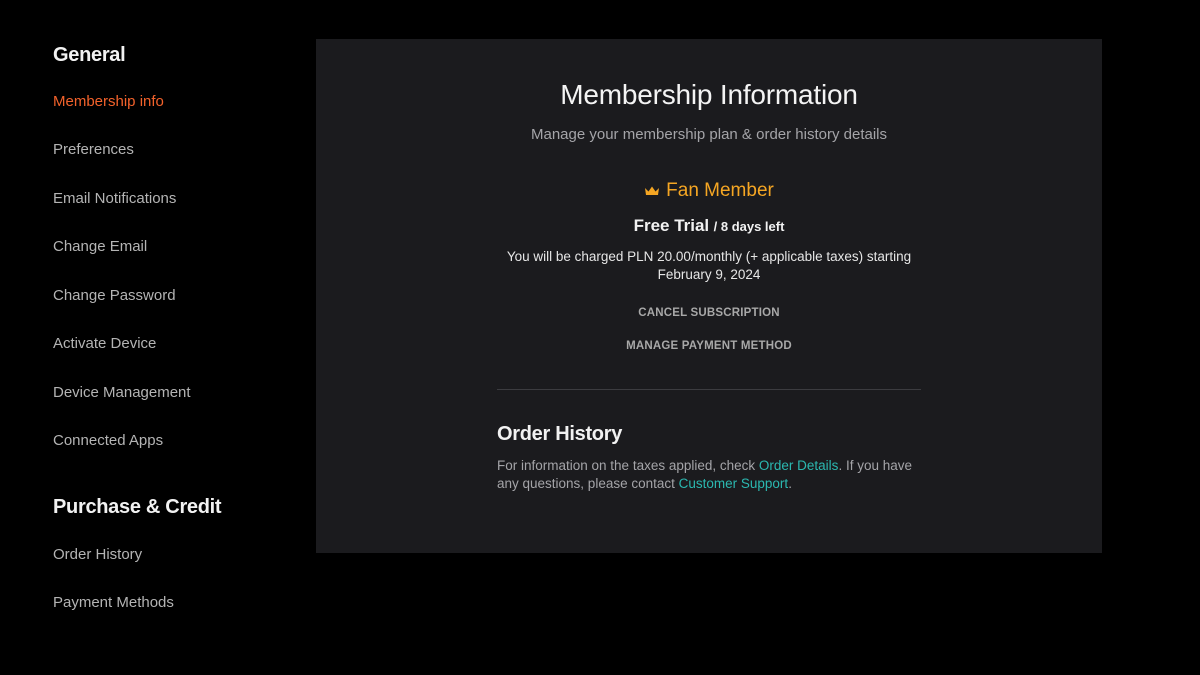 The width and height of the screenshot is (1200, 675). I want to click on sidebar-item-change-email: Change Email, so click(100, 246).